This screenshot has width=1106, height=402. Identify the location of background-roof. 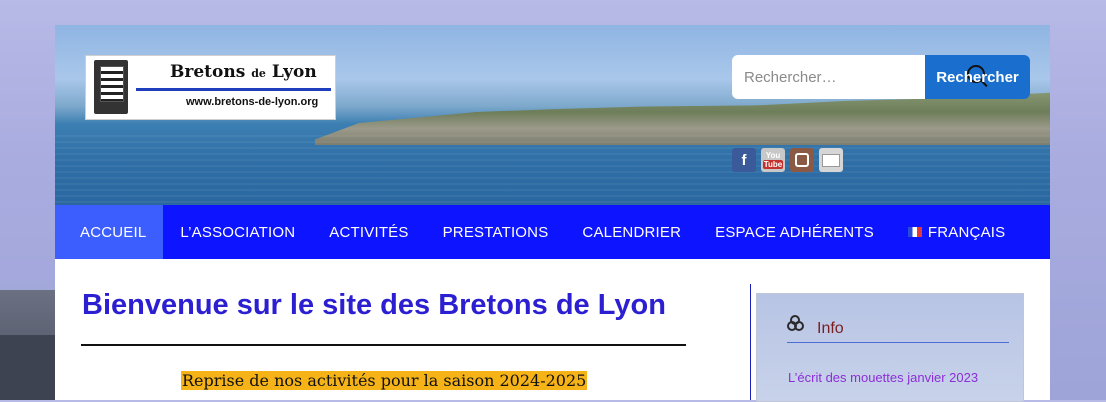
(27, 367).